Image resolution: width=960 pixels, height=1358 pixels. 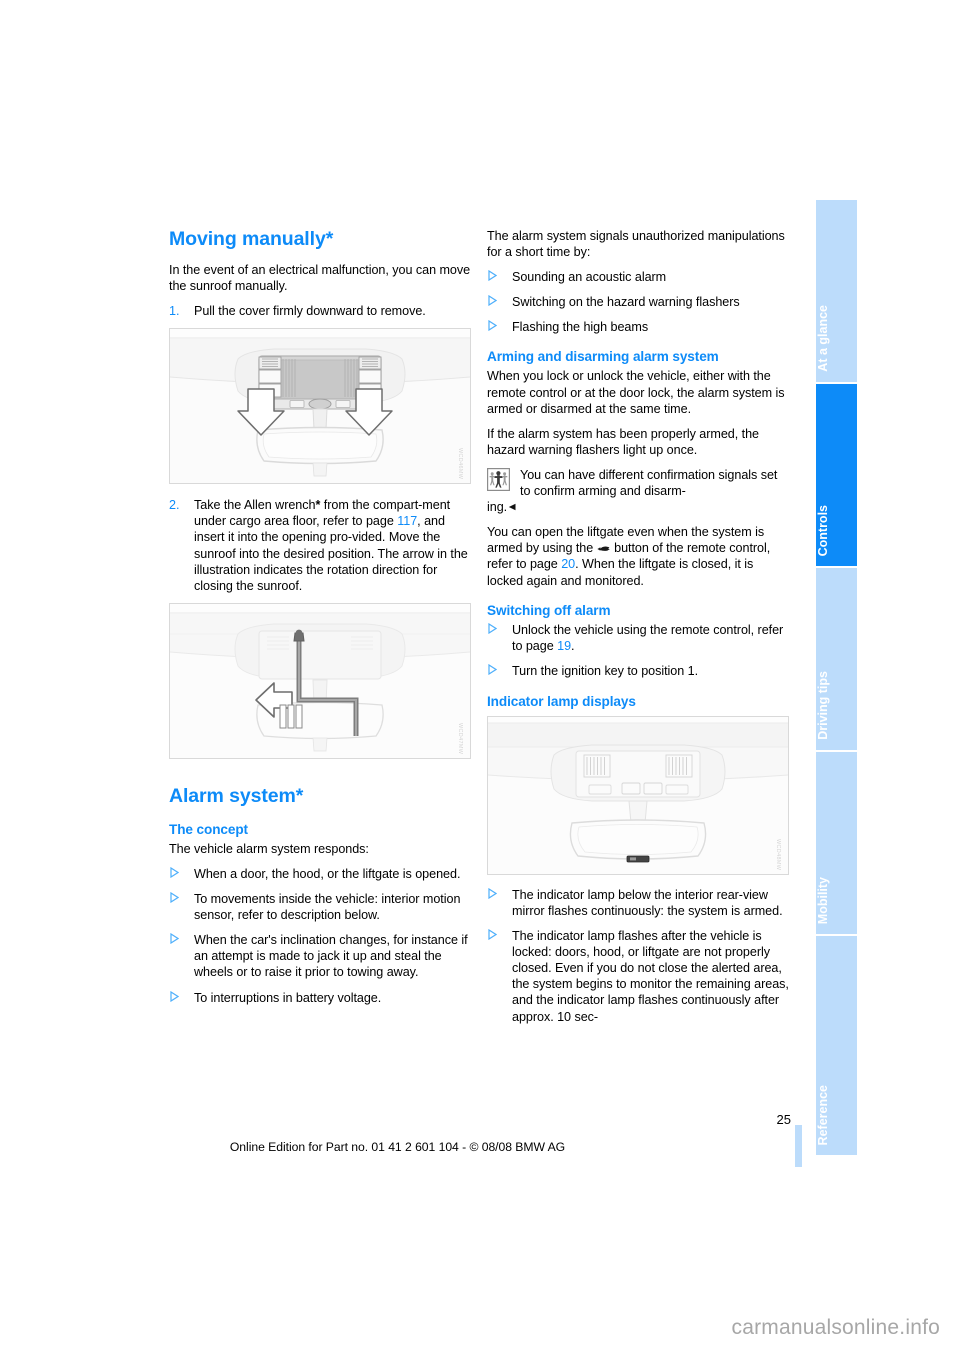 I want to click on switching-bullet-2: Turn the ignition key to position 1., so click(x=639, y=671).